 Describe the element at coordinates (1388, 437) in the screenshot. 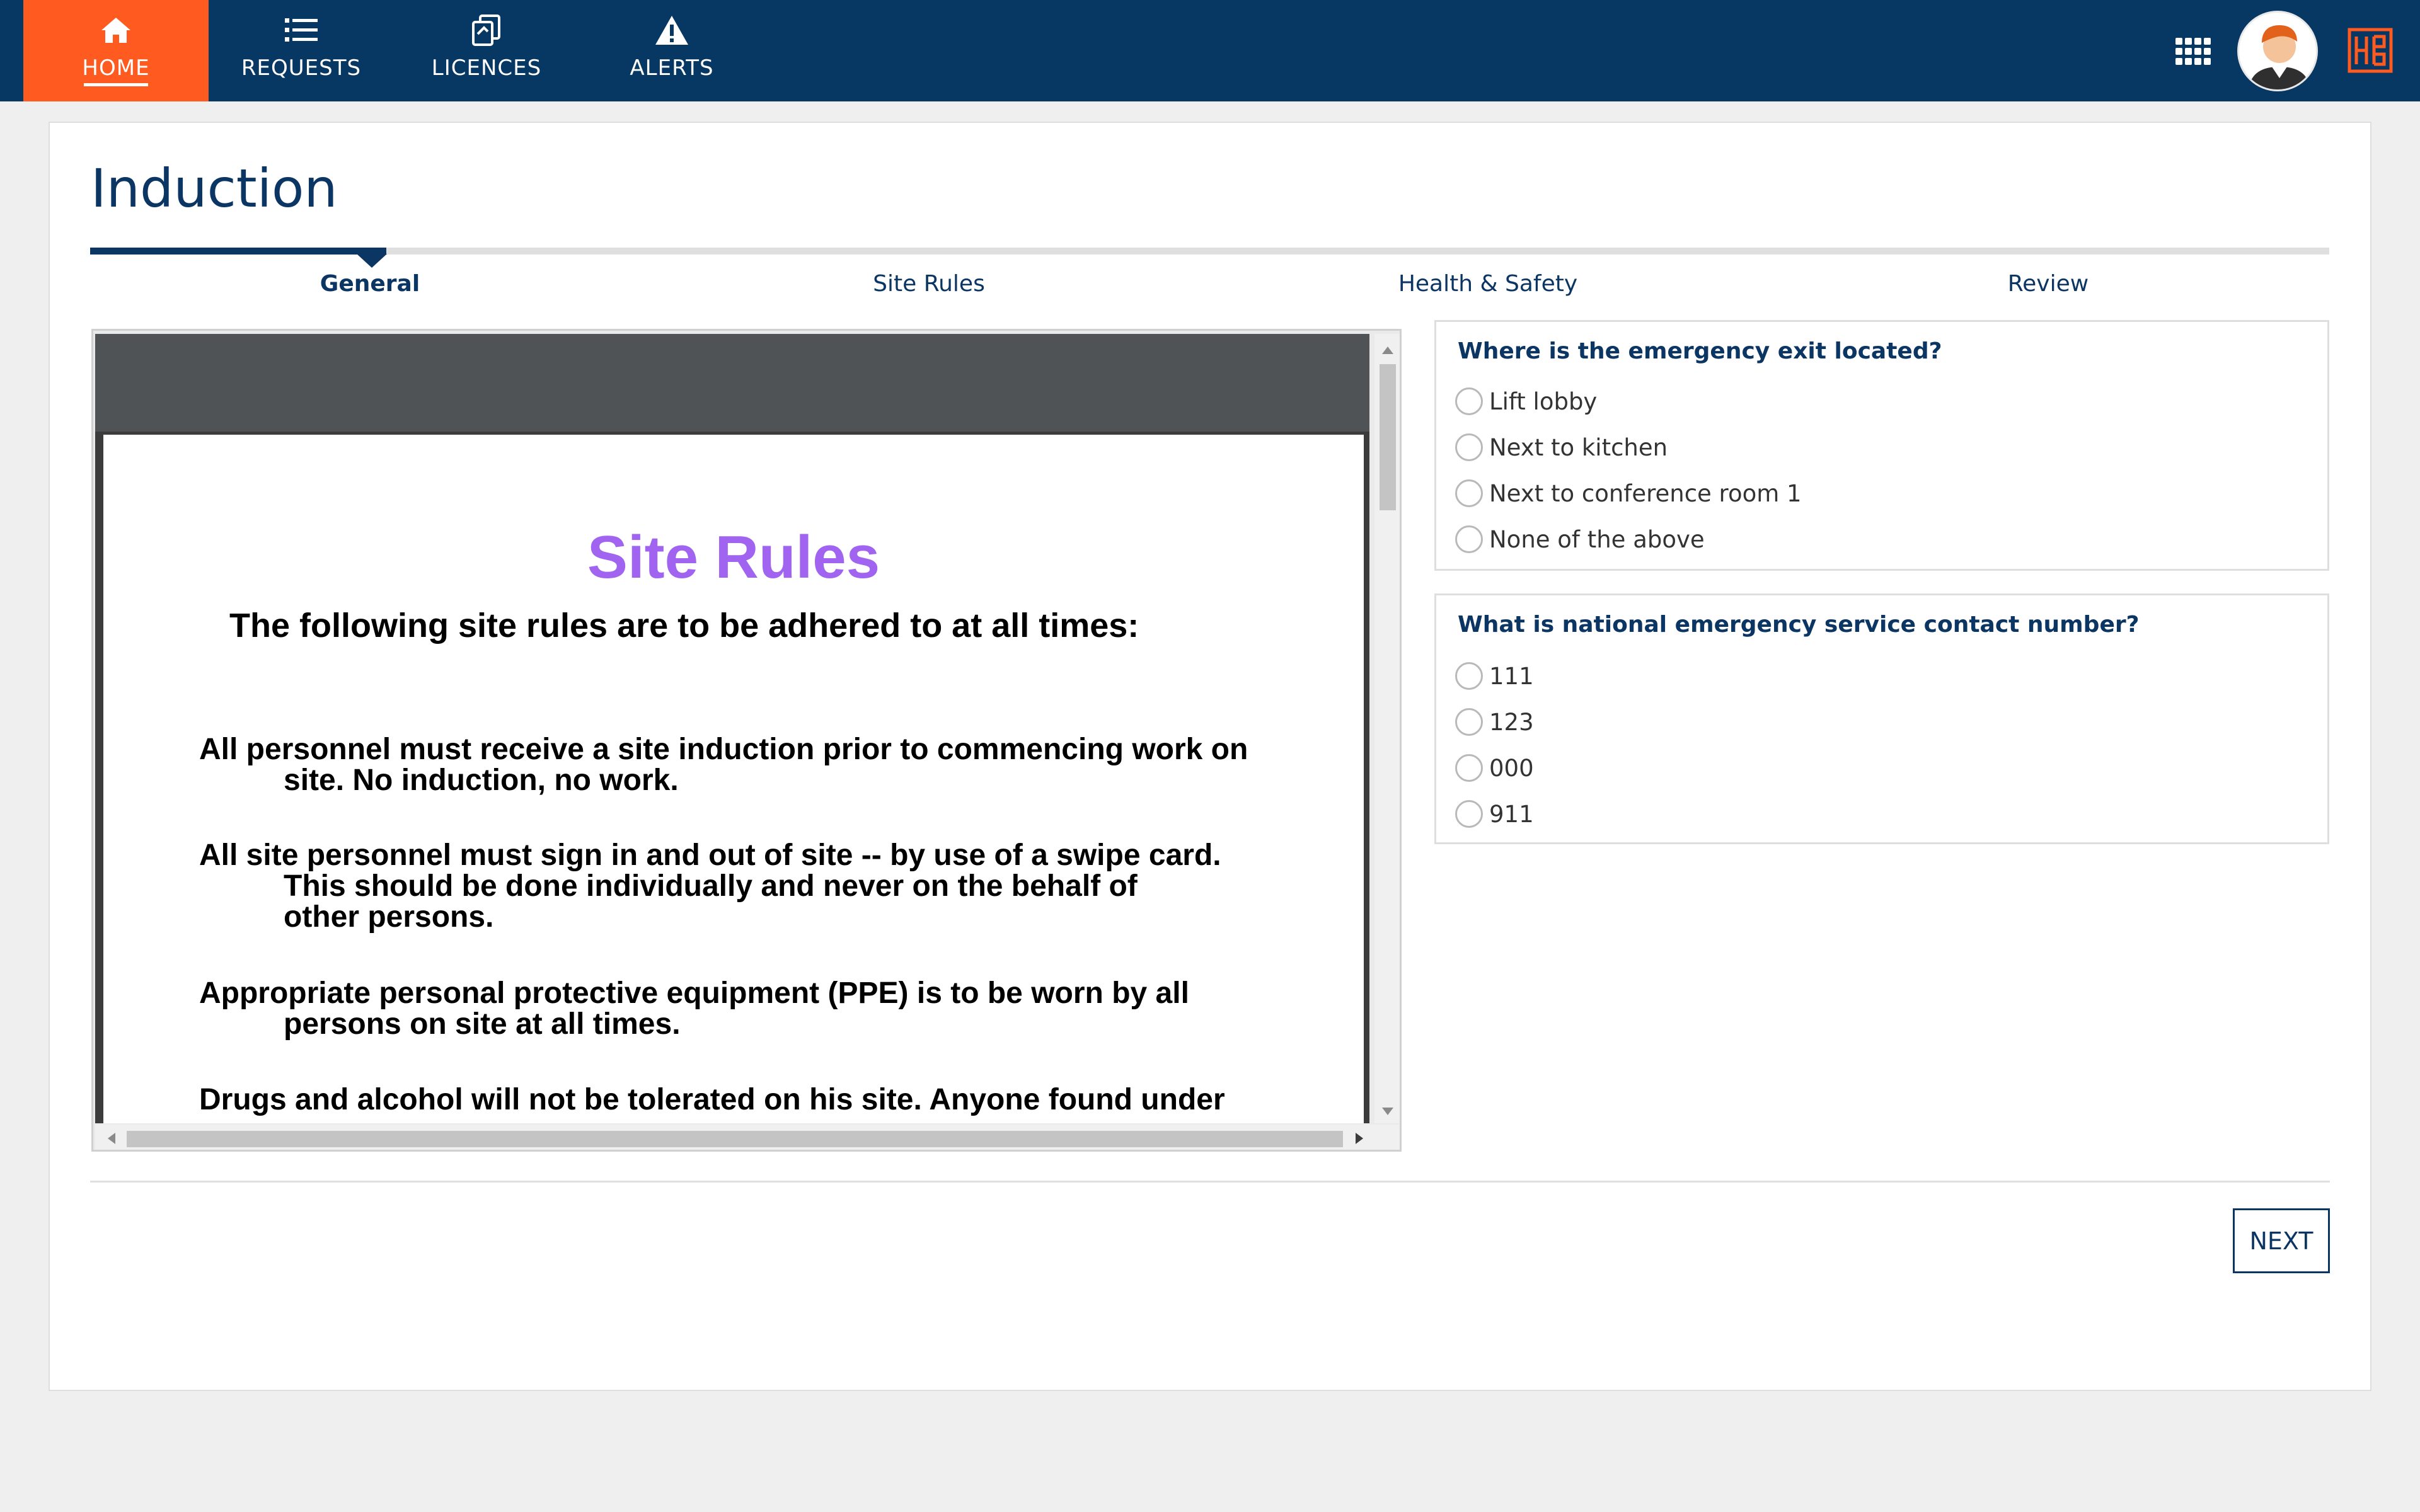

I see `vertical-scroll-thumb` at that location.